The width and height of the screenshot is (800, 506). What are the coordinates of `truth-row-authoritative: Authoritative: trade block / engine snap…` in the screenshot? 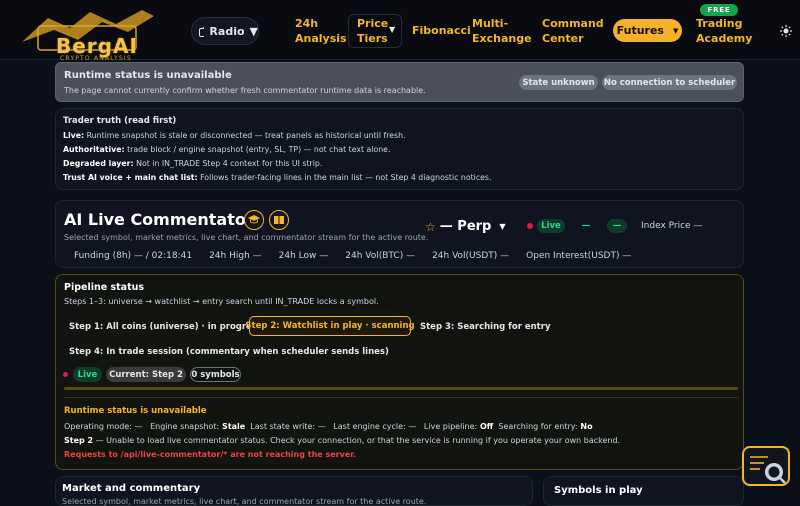 It's located at (227, 149).